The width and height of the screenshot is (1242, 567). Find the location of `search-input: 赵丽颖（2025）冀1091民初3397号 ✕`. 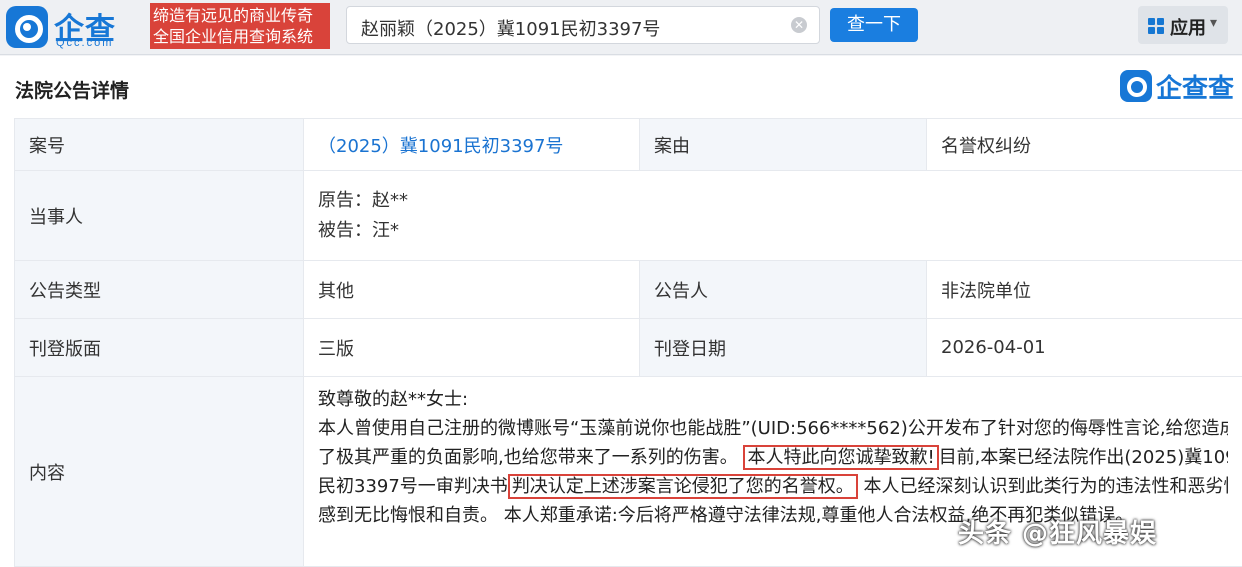

search-input: 赵丽颖（2025）冀1091民初3397号 ✕ is located at coordinates (583, 25).